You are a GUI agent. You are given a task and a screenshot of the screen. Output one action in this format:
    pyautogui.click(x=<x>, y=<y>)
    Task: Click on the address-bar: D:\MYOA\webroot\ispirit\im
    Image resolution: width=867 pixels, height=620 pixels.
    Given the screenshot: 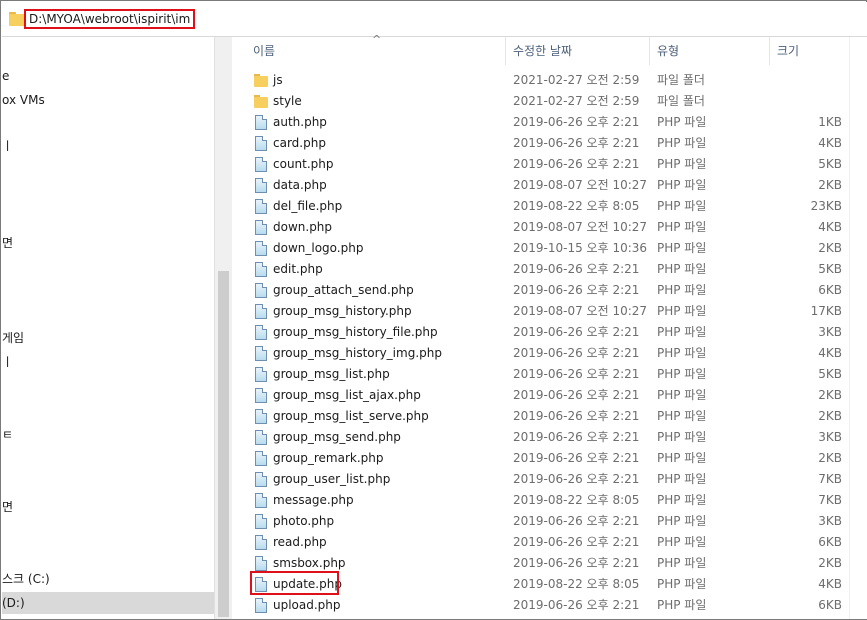 What is the action you would take?
    pyautogui.click(x=434, y=19)
    